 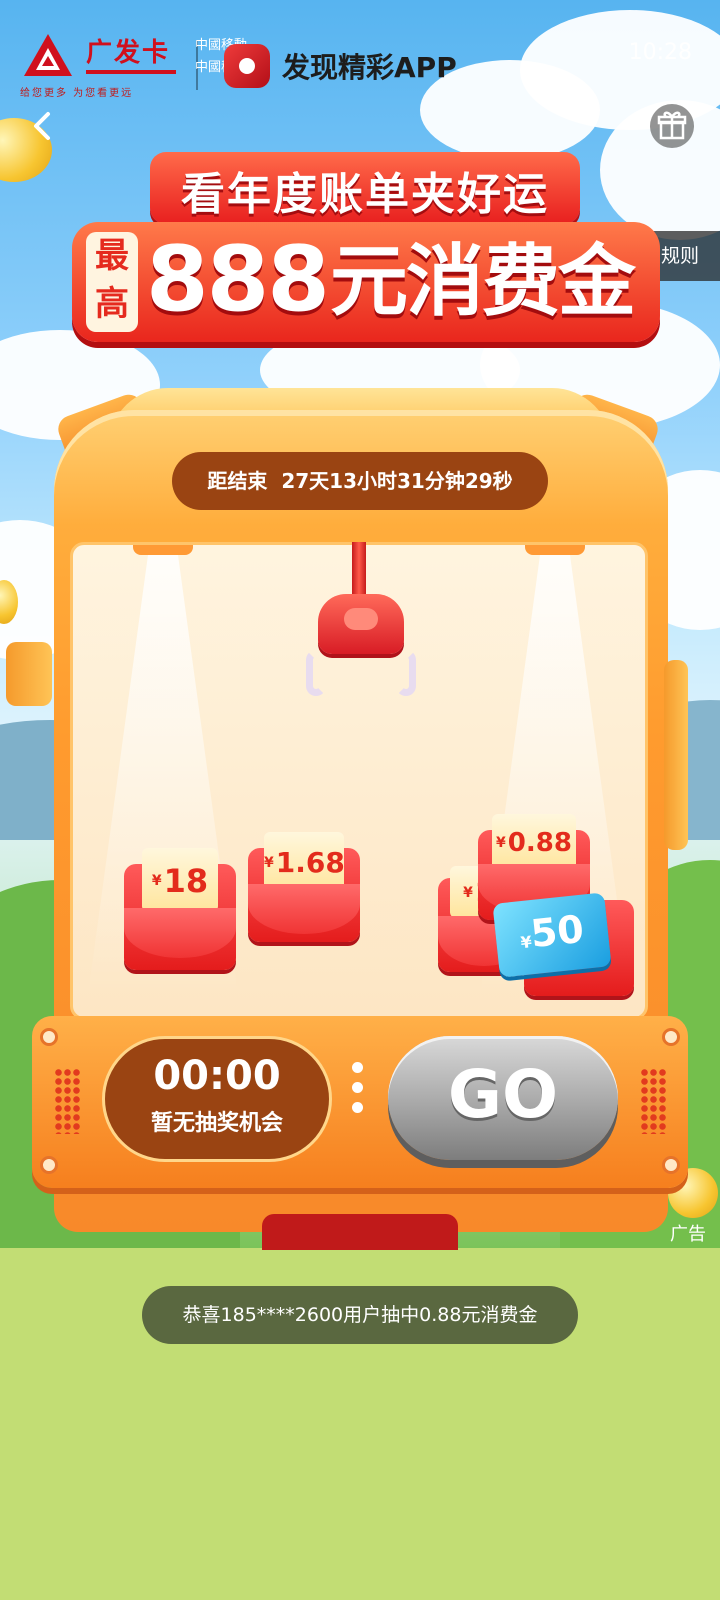 I want to click on prize-envelope: ¥1.68, so click(x=304, y=887).